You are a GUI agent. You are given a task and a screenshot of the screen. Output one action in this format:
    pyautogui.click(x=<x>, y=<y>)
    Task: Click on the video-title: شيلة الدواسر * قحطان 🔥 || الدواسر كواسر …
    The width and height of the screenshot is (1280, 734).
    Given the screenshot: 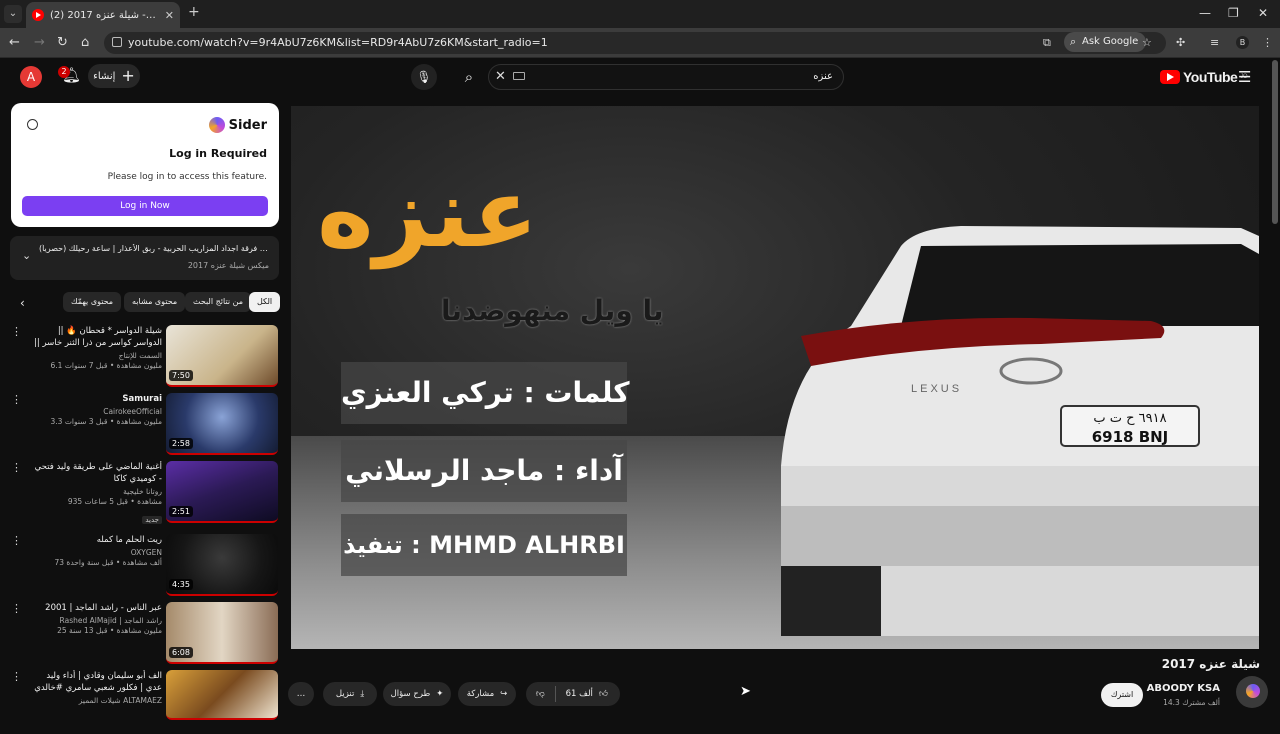 What is the action you would take?
    pyautogui.click(x=96, y=337)
    